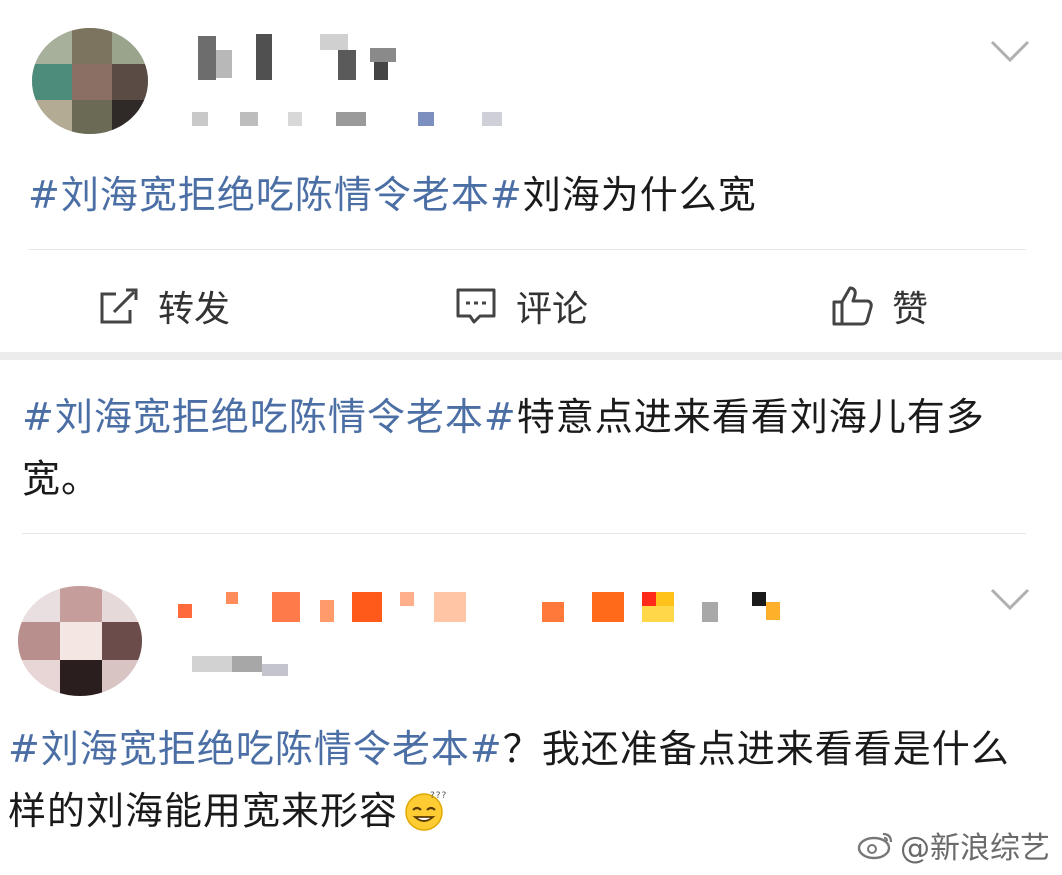 The image size is (1062, 875). I want to click on section-separator, so click(531, 356).